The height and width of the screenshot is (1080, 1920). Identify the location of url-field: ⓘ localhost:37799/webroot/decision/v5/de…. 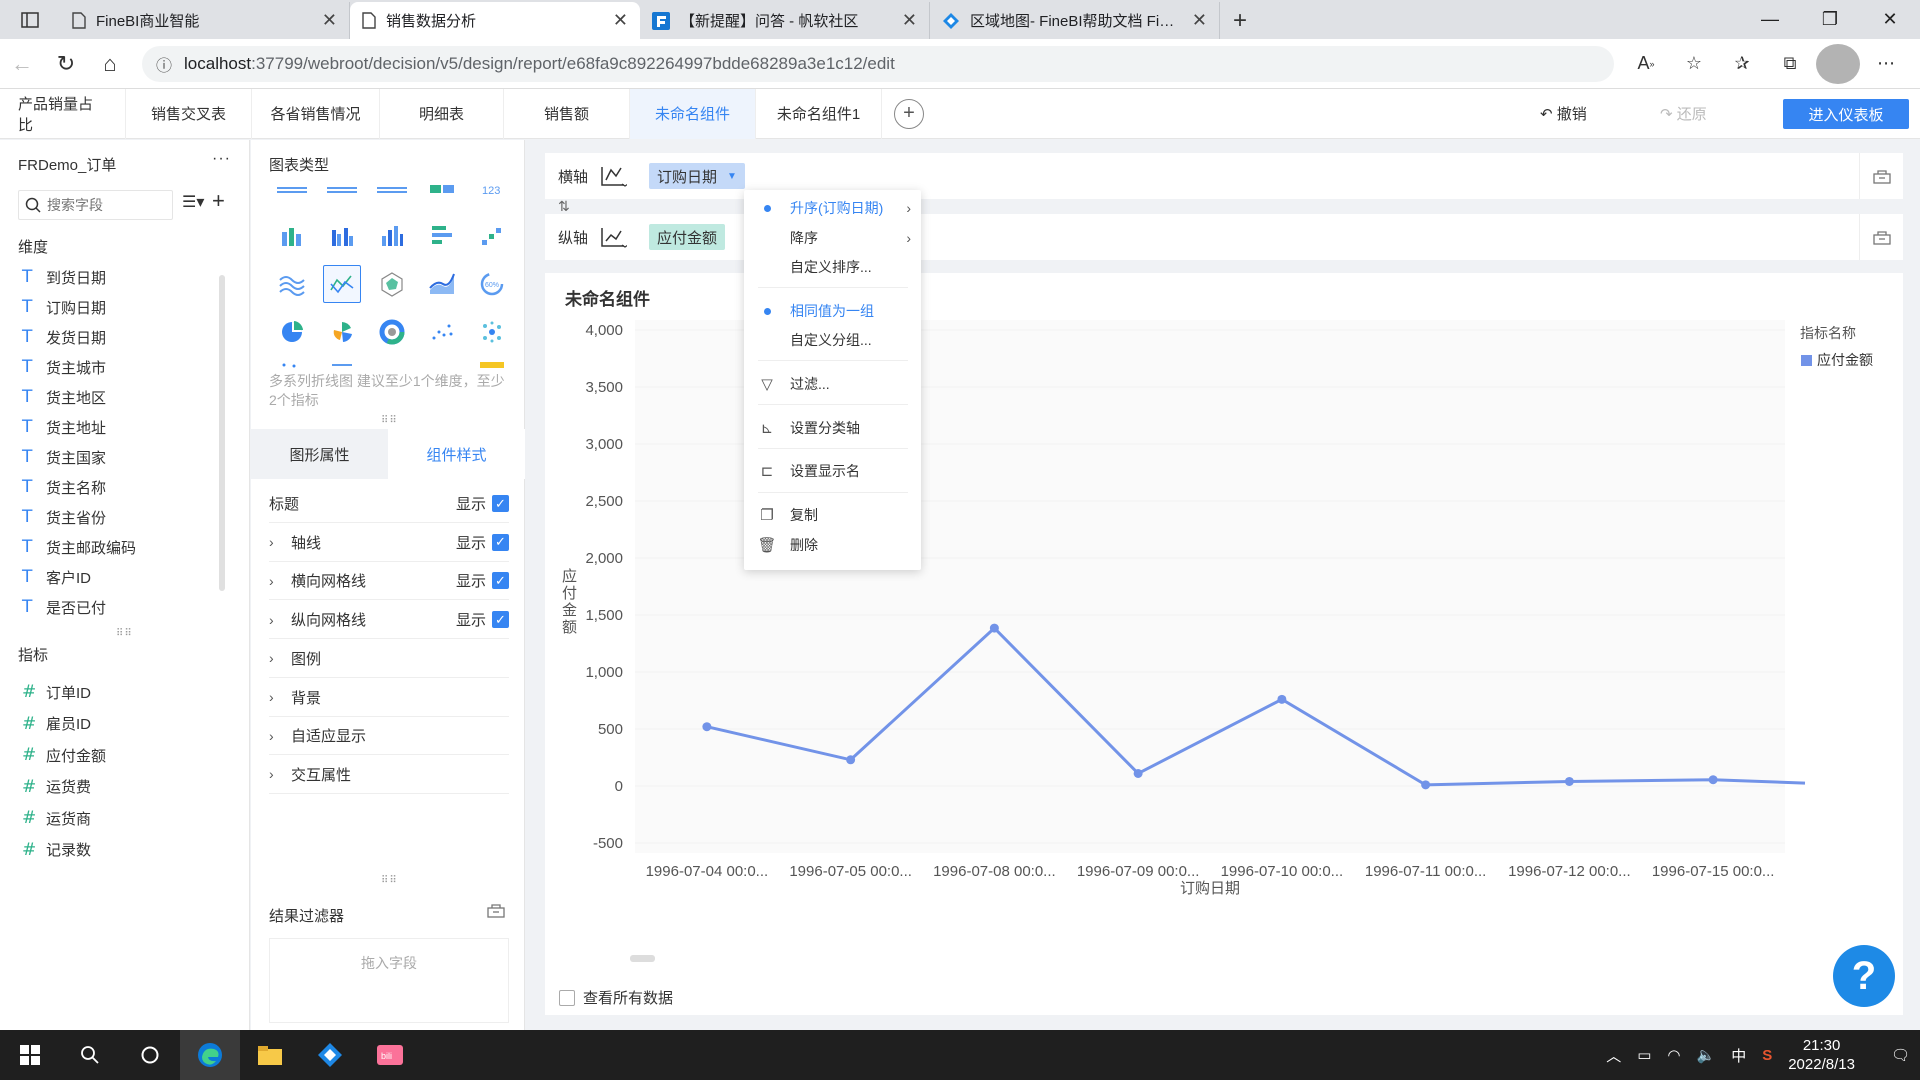
(878, 63).